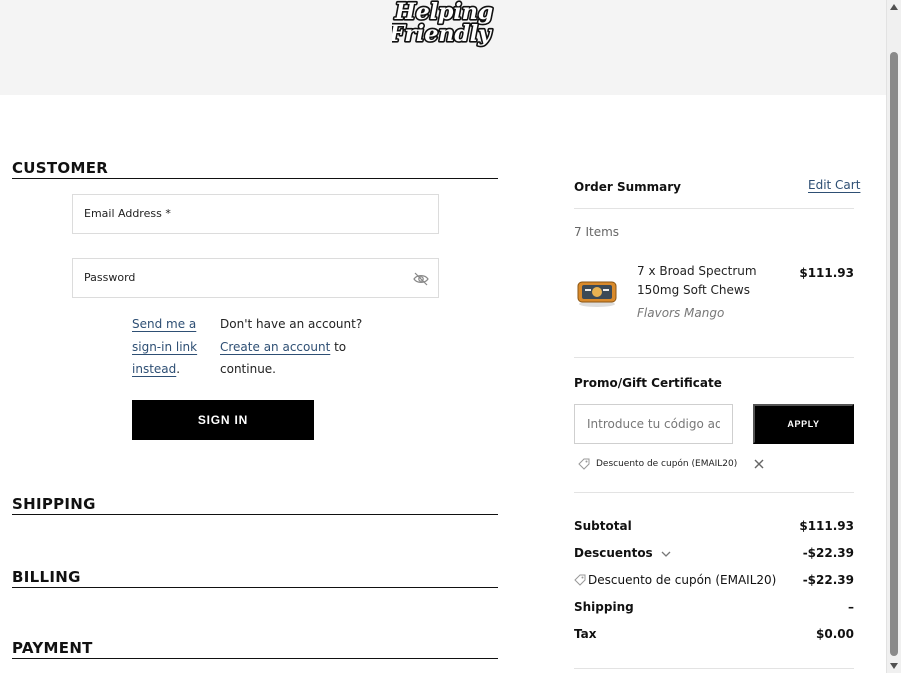 The image size is (901, 673). What do you see at coordinates (442, 34) in the screenshot?
I see `svg-text: Friendly` at bounding box center [442, 34].